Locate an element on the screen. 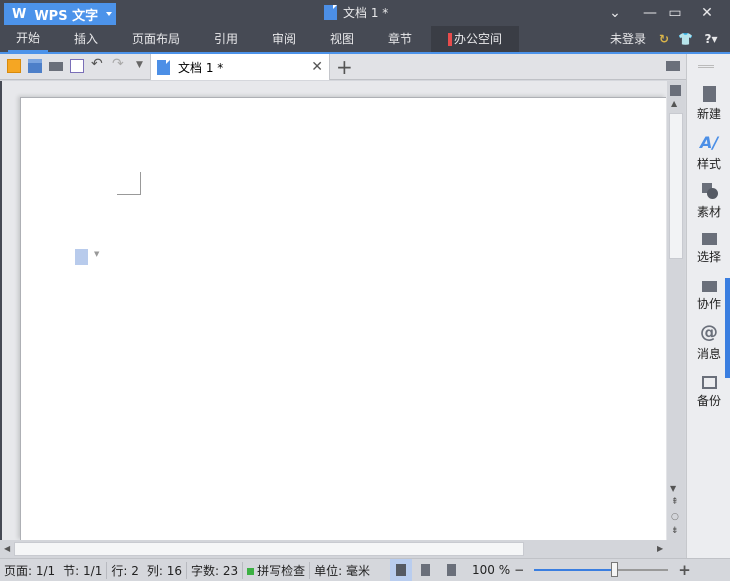 The width and height of the screenshot is (730, 581). backup-icon is located at coordinates (709, 382).